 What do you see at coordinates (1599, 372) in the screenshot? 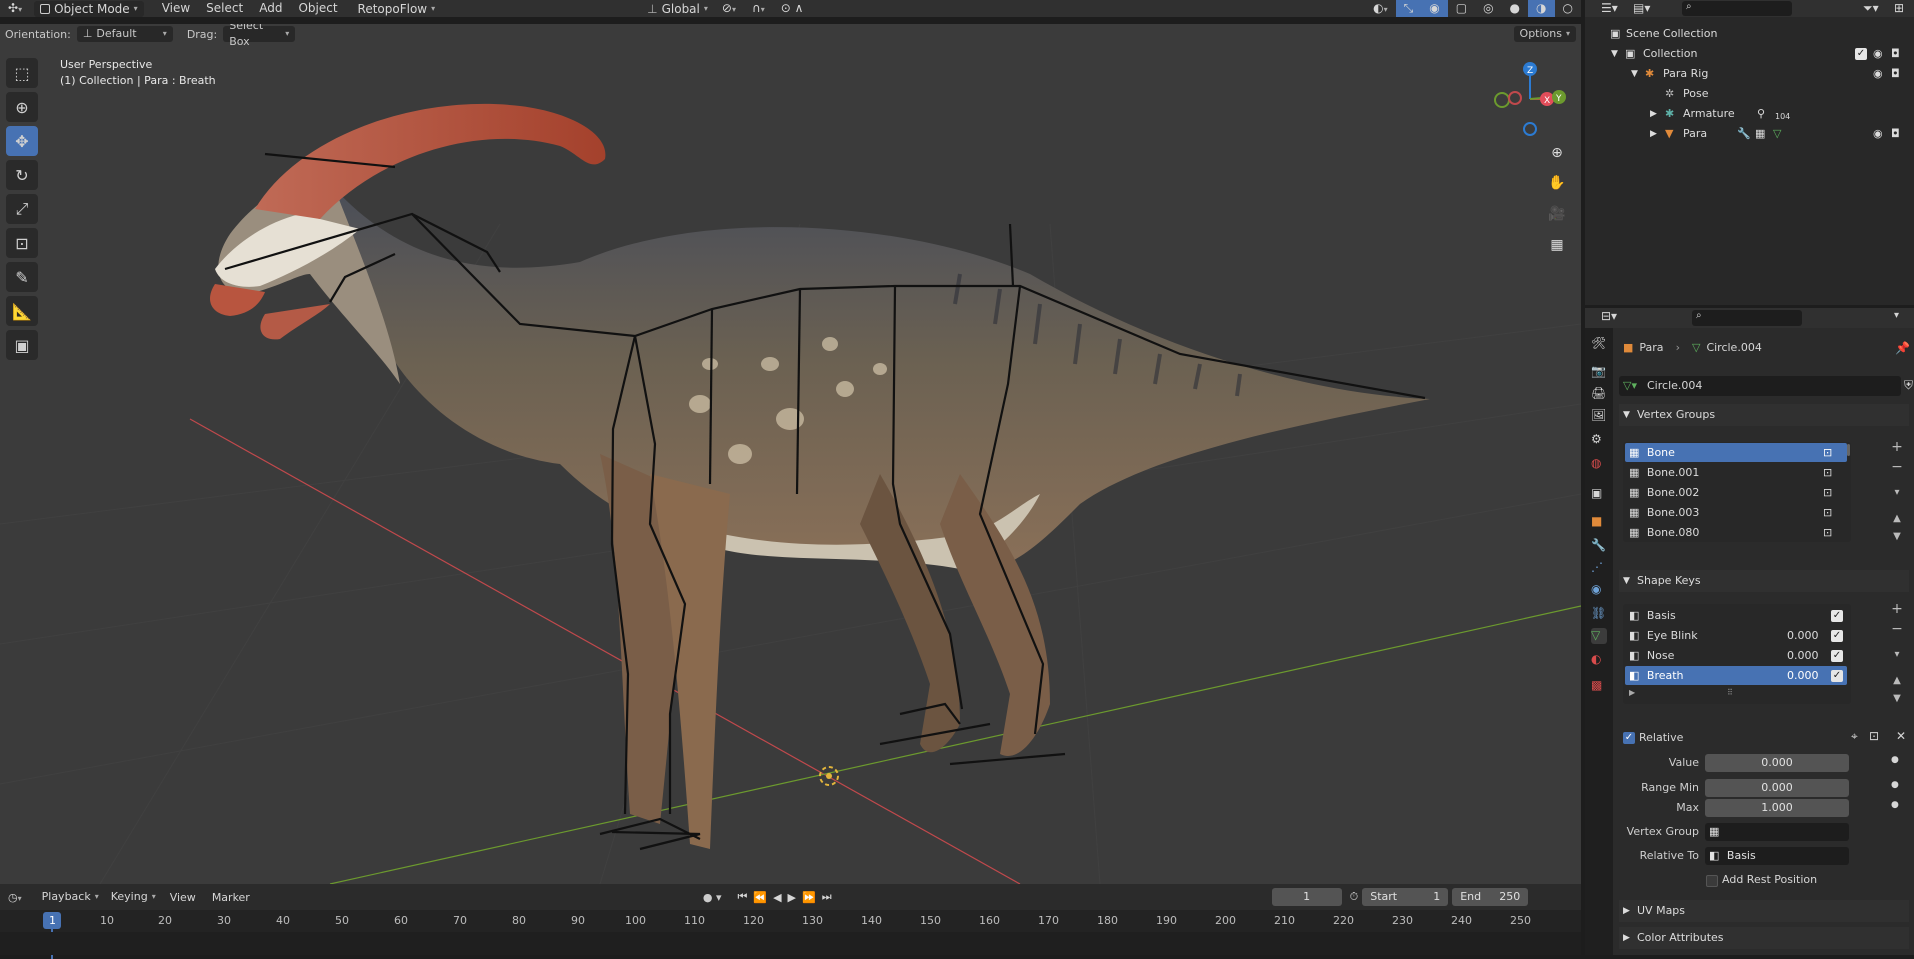
I see `render-tab-icon: 📷` at bounding box center [1599, 372].